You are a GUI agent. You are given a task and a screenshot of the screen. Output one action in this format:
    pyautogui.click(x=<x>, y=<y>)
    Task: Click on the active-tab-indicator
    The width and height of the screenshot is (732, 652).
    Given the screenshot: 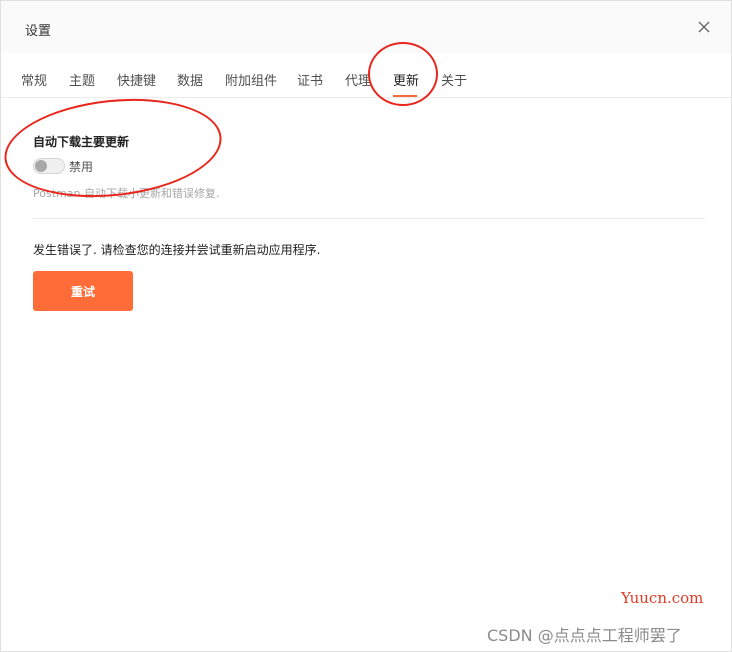 What is the action you would take?
    pyautogui.click(x=405, y=96)
    